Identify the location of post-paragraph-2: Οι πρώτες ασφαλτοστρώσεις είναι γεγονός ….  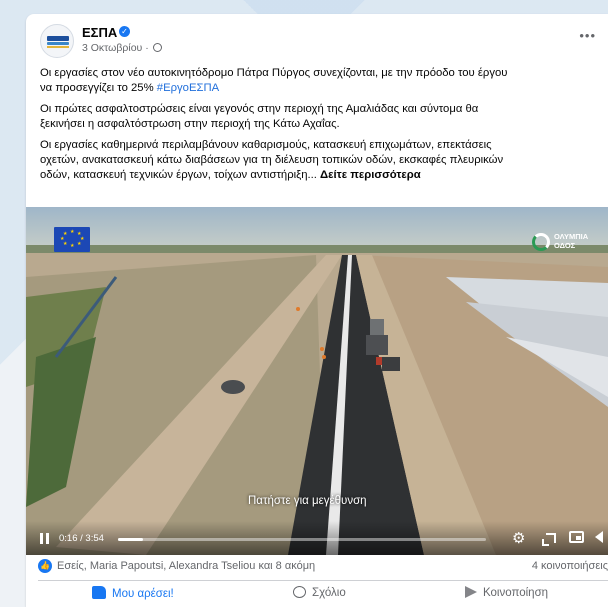
(259, 116).